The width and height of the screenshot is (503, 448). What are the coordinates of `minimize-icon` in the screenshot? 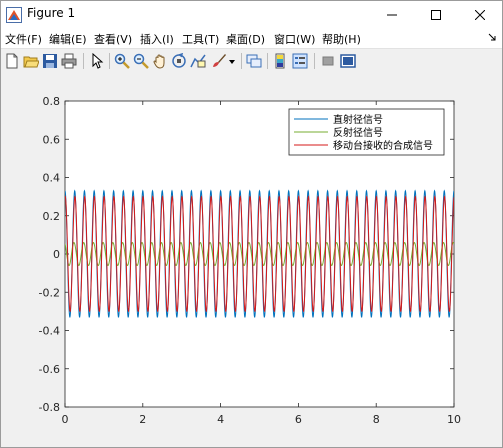 It's located at (392, 15).